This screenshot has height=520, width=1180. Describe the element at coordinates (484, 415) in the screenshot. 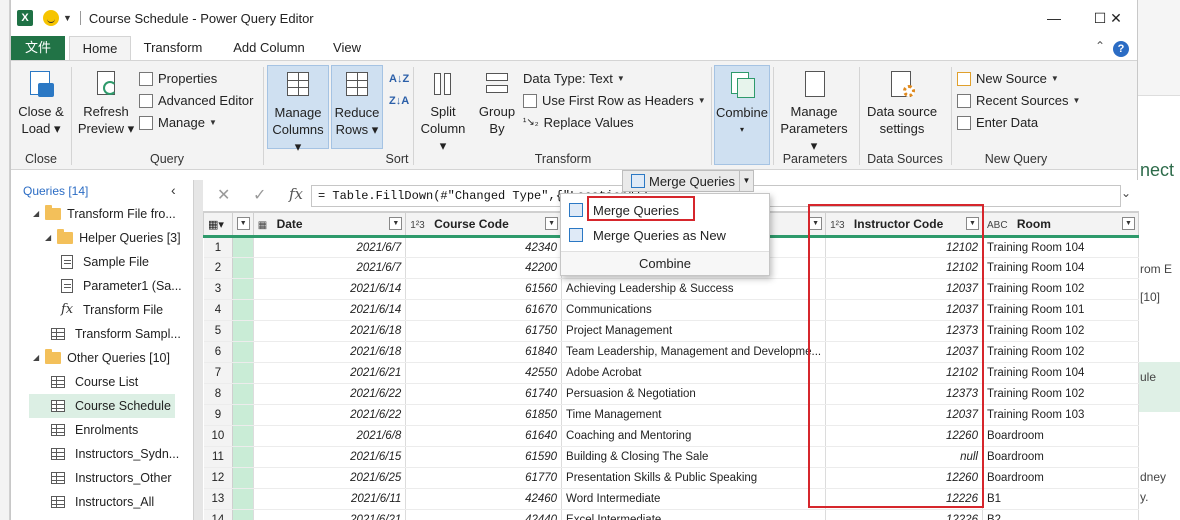

I see `cell-course-code: 61850` at that location.